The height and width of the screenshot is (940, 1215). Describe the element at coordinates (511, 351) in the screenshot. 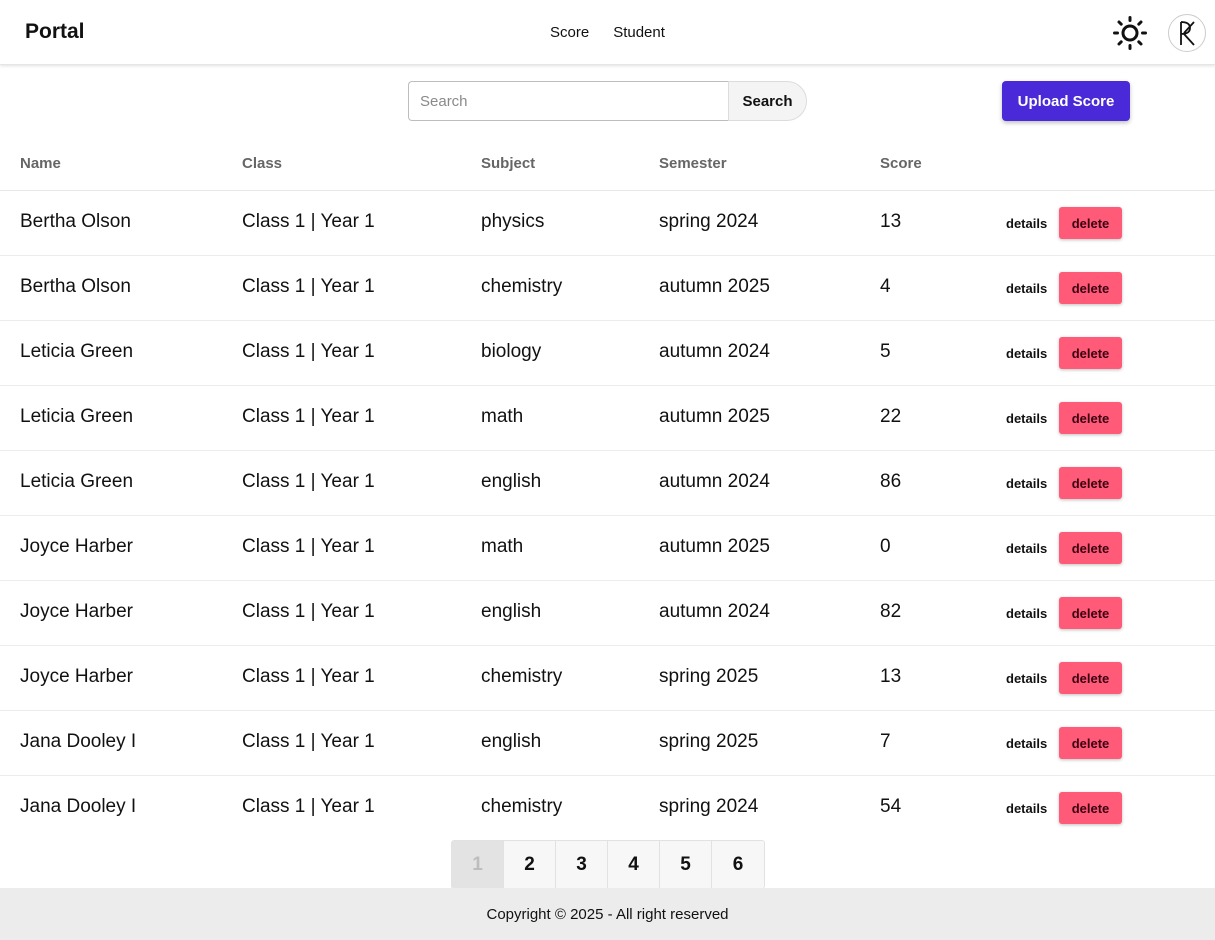

I see `cell-subject: biology` at that location.